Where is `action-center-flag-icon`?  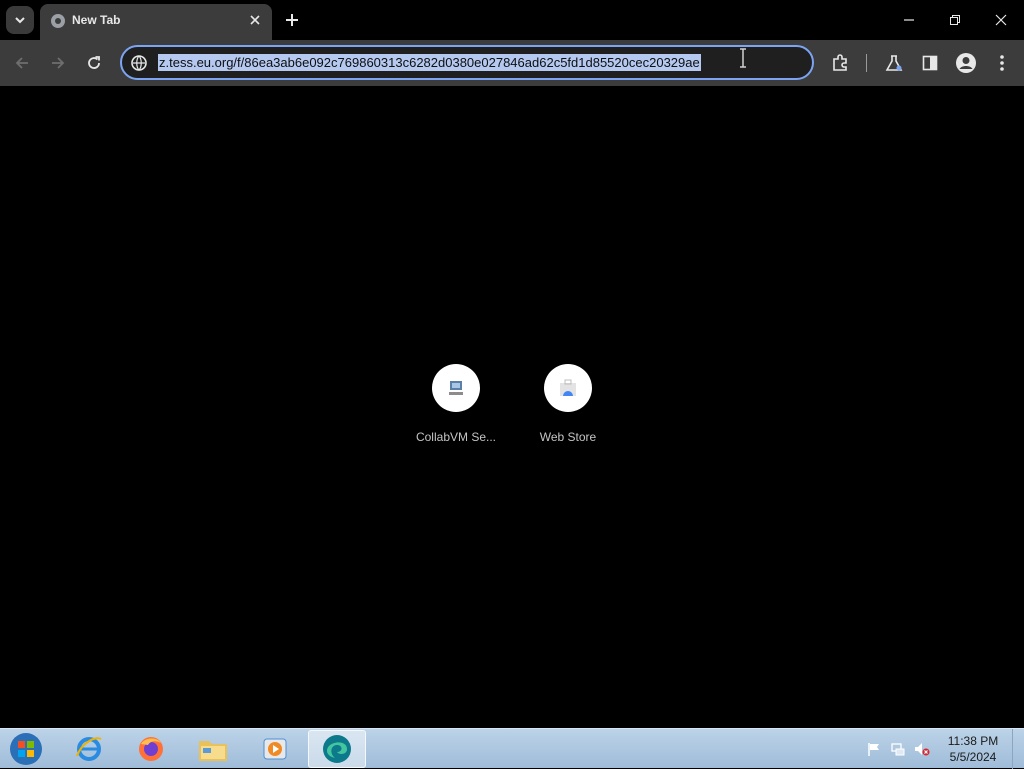
action-center-flag-icon is located at coordinates (874, 749).